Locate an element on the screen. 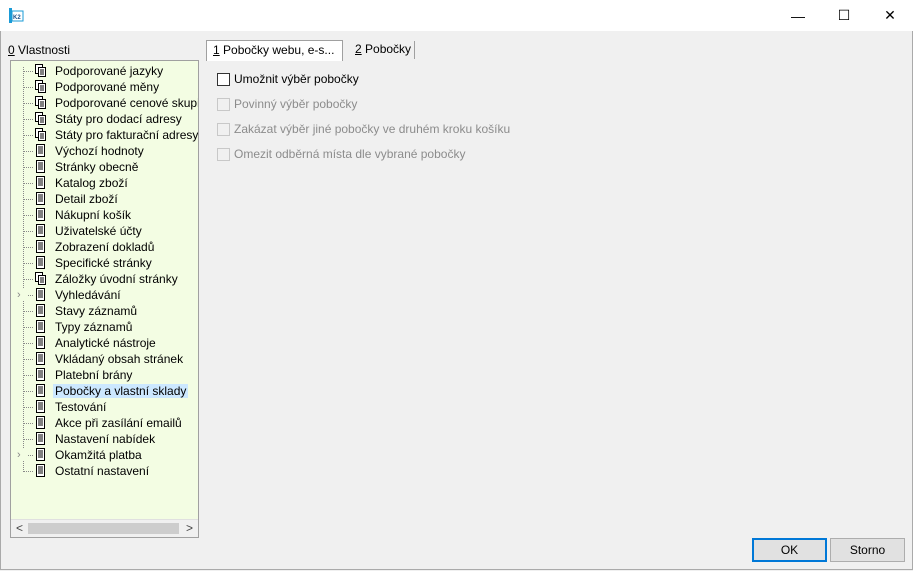 Image resolution: width=913 pixels, height=571 pixels. tree-item-label: Testování is located at coordinates (81, 407).